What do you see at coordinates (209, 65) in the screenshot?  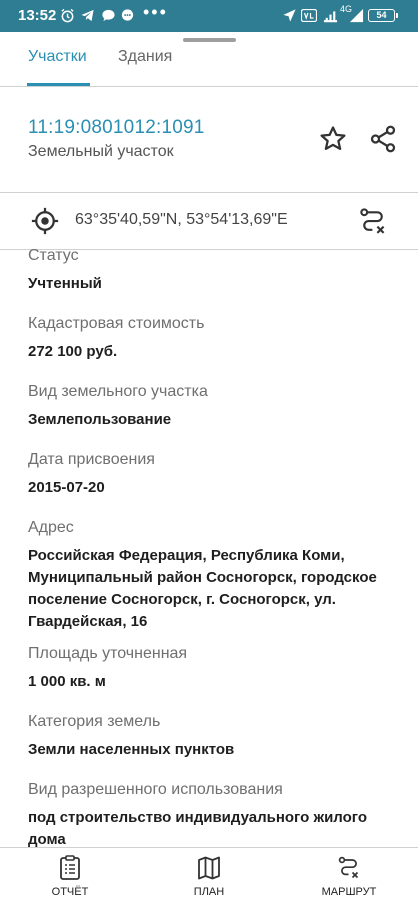 I see `tab-bar: Участки Здания` at bounding box center [209, 65].